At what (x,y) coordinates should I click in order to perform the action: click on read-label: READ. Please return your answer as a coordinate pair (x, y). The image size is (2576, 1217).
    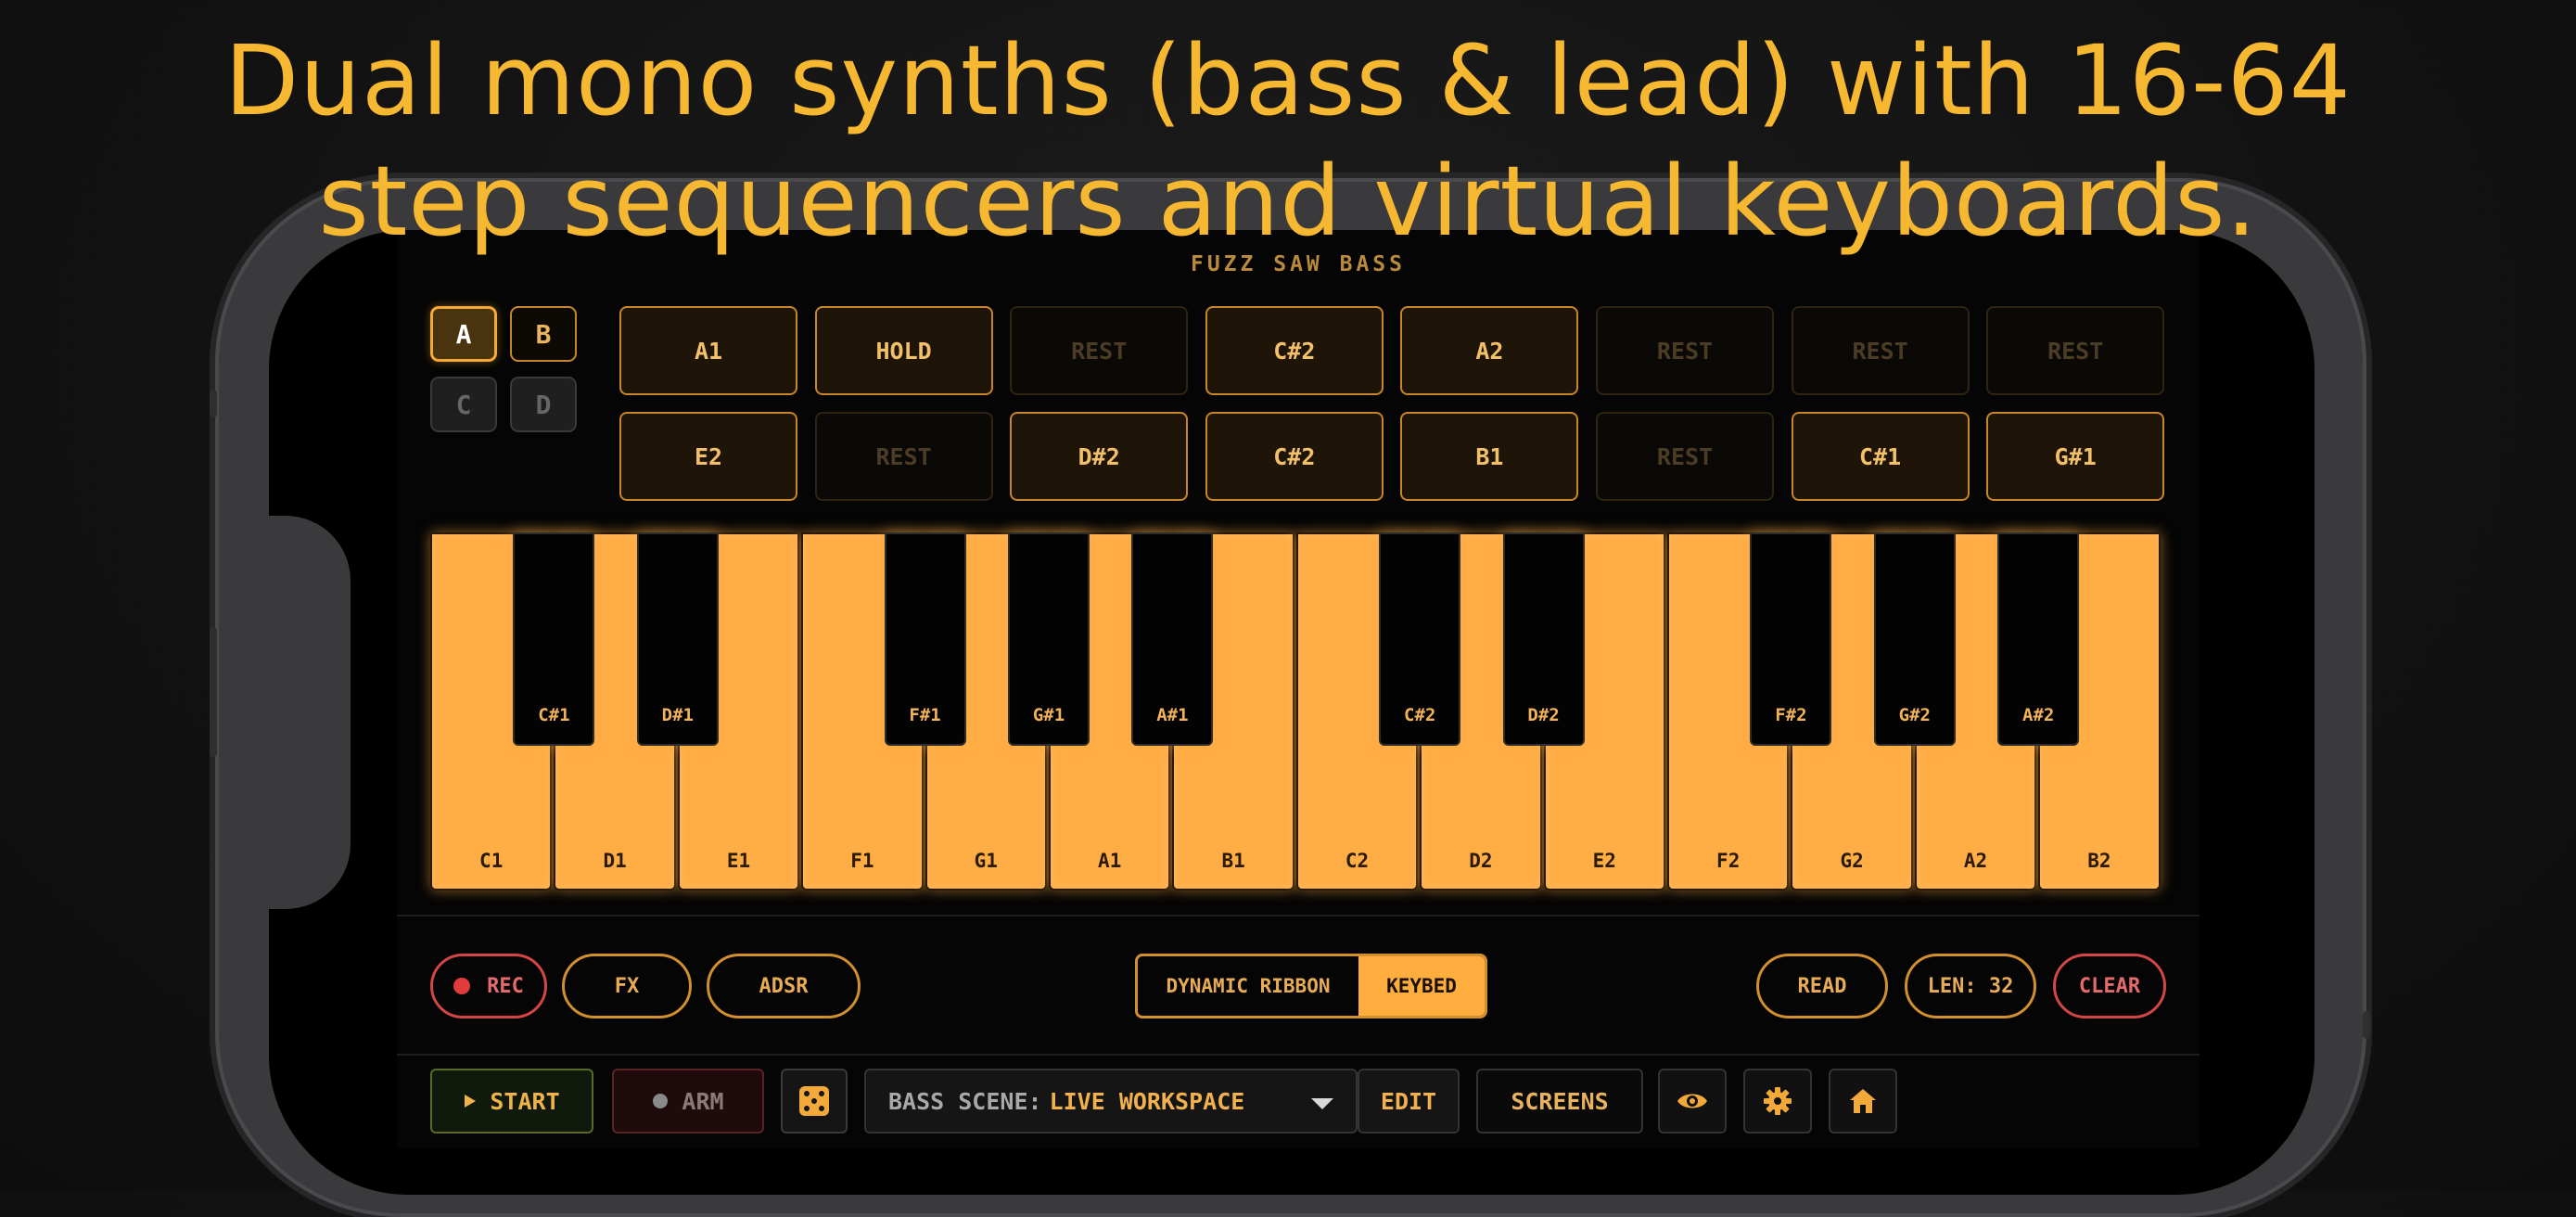
    Looking at the image, I should click on (1822, 986).